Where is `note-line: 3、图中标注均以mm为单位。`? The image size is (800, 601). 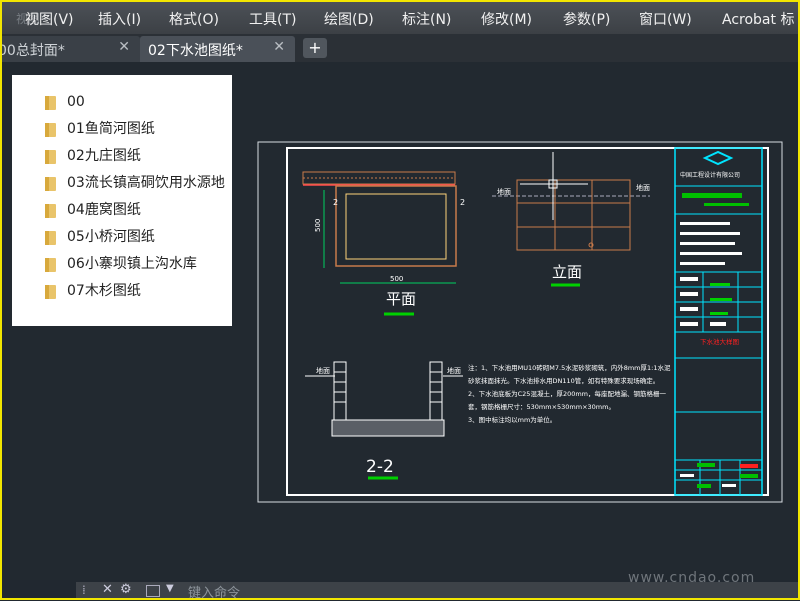 note-line: 3、图中标注均以mm为单位。 is located at coordinates (512, 419).